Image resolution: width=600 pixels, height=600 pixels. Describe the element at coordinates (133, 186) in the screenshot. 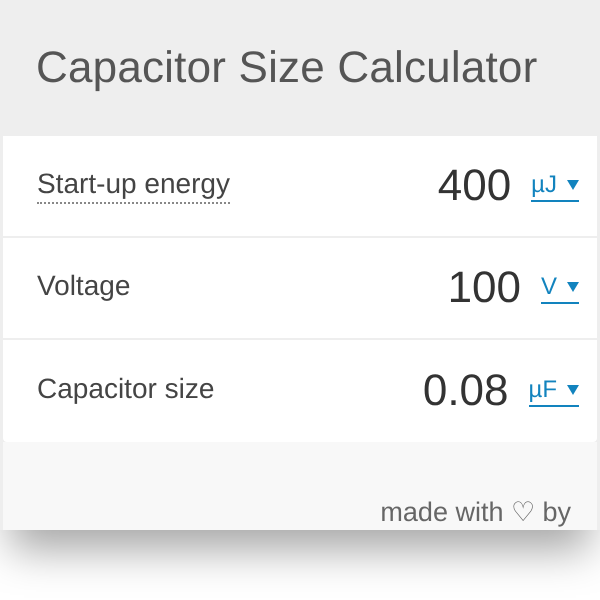

I see `field-label: Start-up energy` at that location.